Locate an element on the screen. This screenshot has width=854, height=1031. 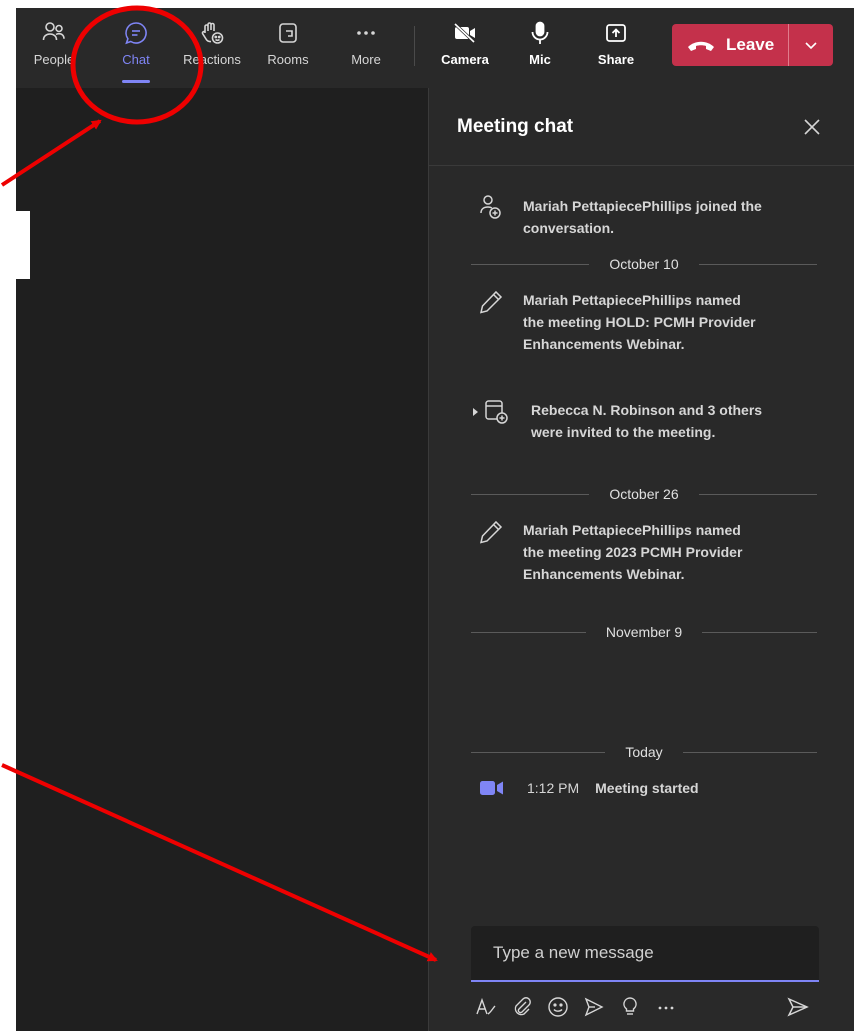
hang-up-icon is located at coordinates (701, 46).